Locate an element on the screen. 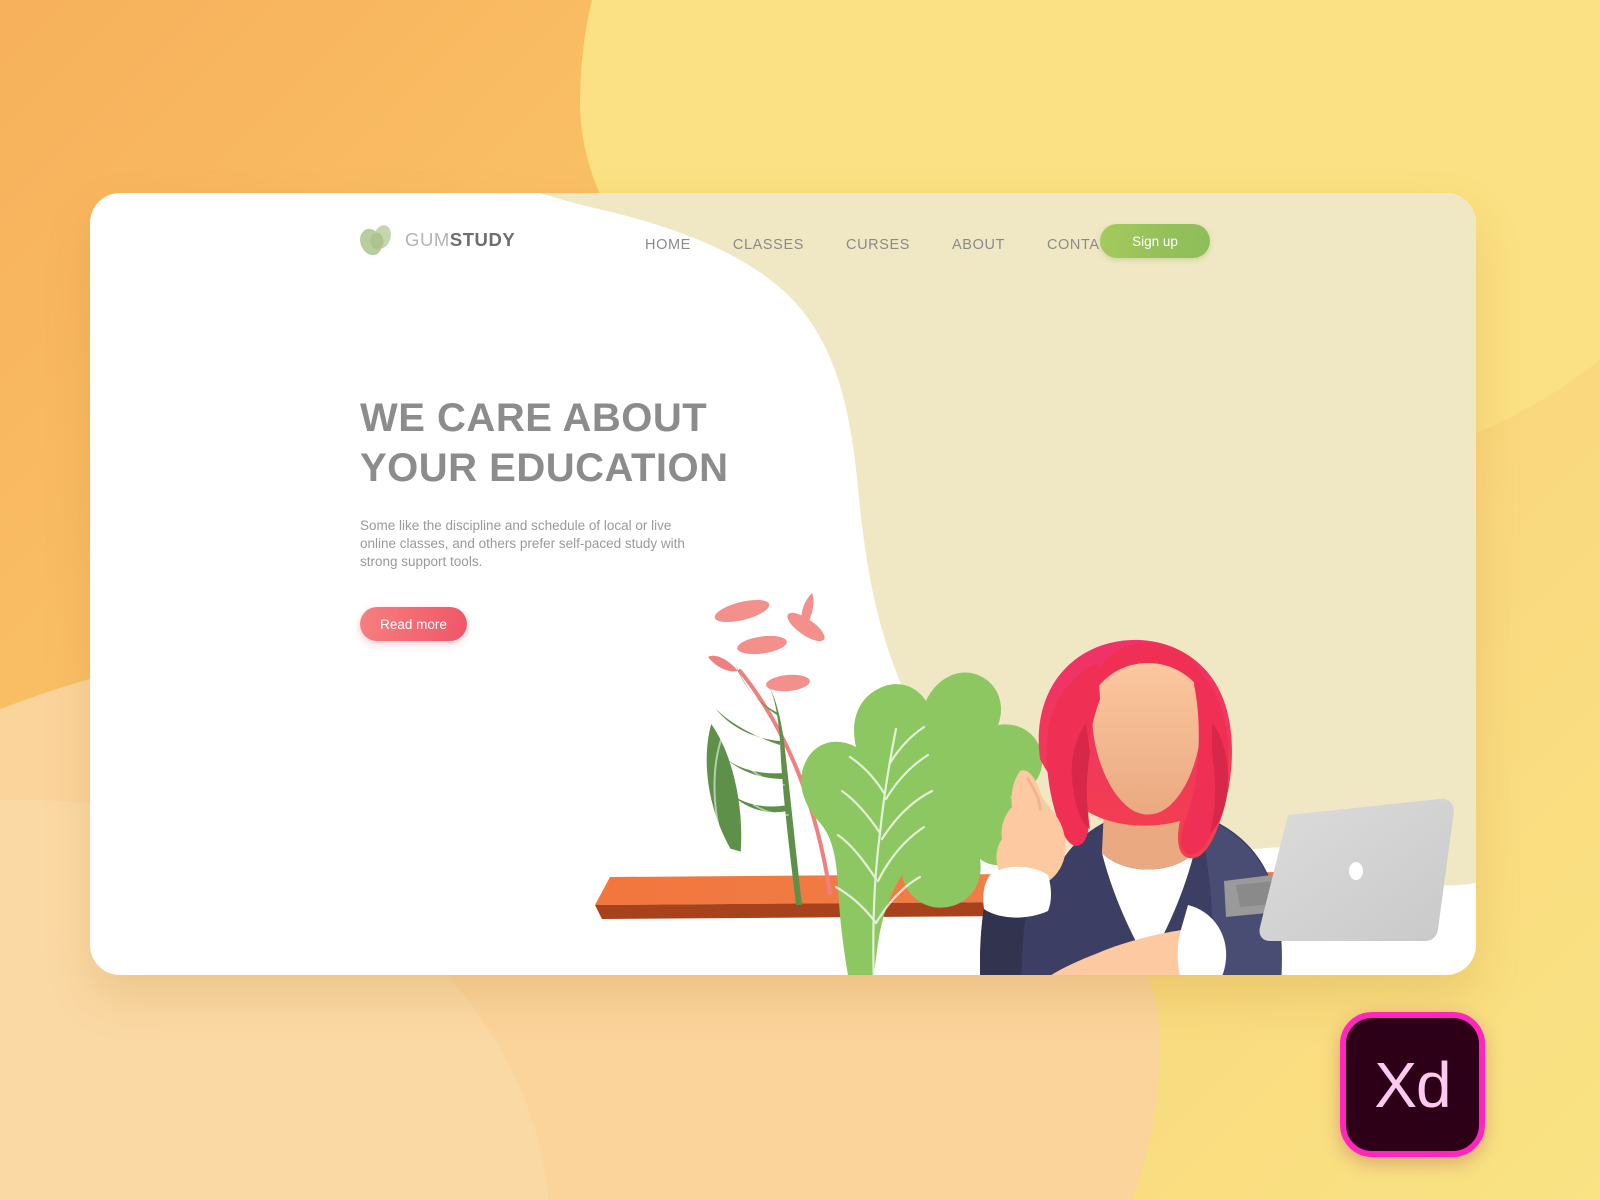 This screenshot has height=1200, width=1600. adobe-xd-badge: Xd is located at coordinates (1412, 1084).